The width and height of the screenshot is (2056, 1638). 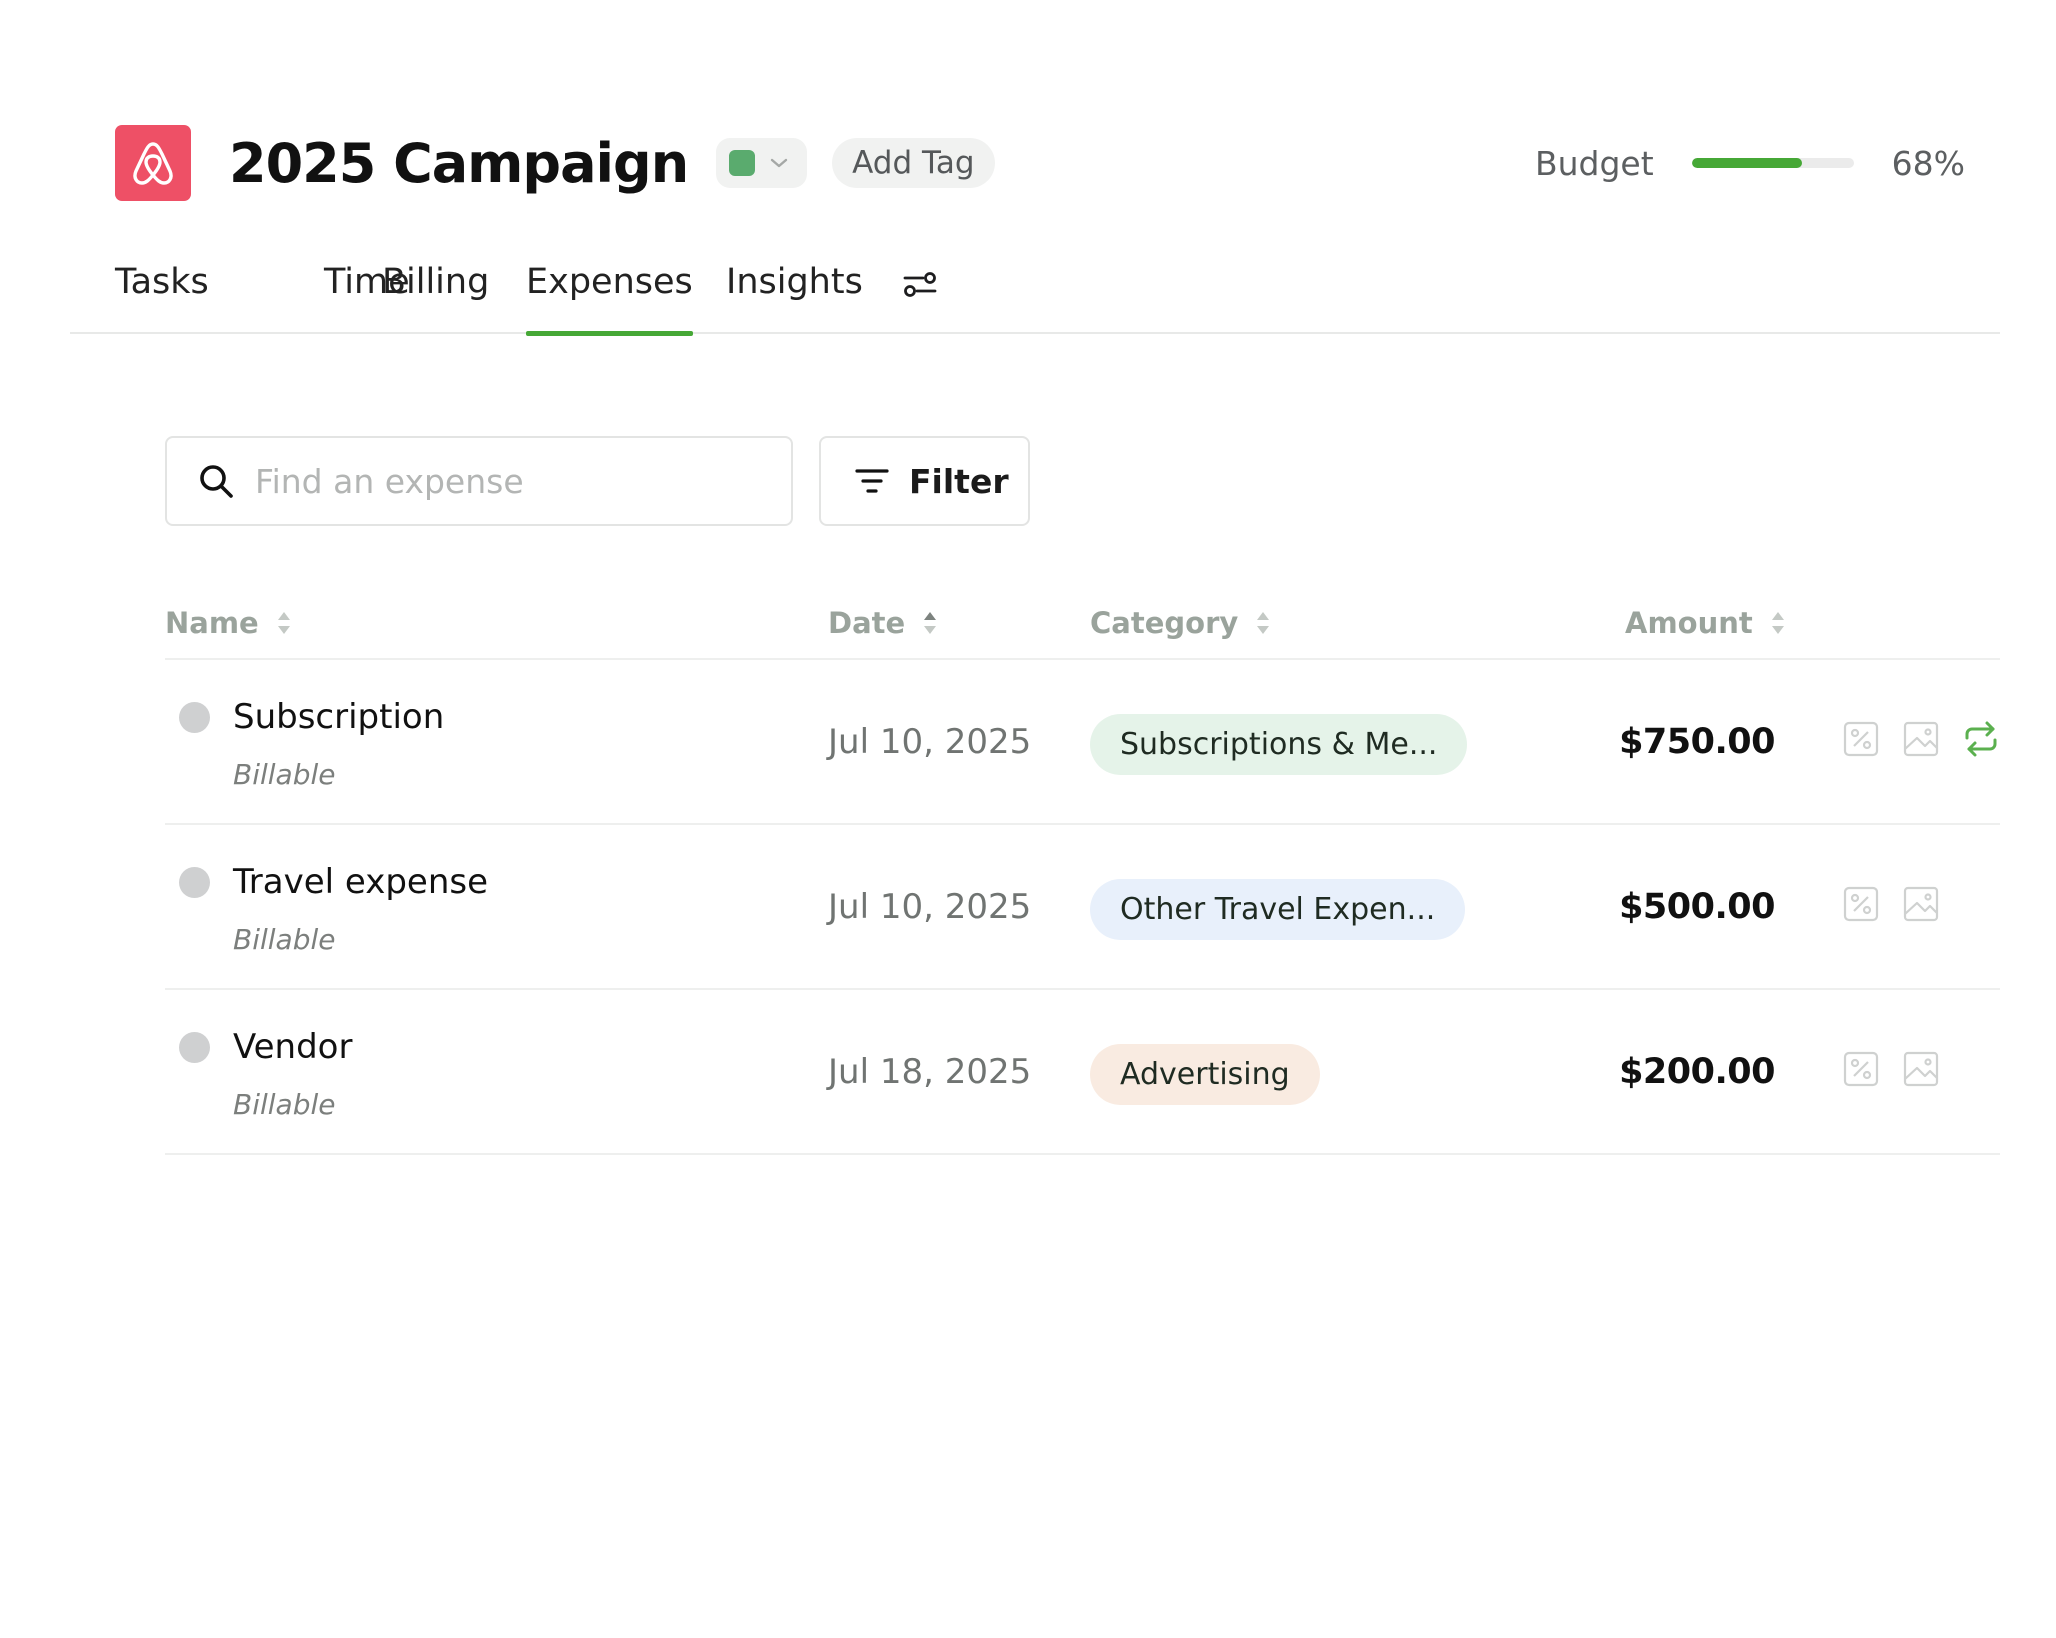 I want to click on airbnb-logo-icon, so click(x=153, y=163).